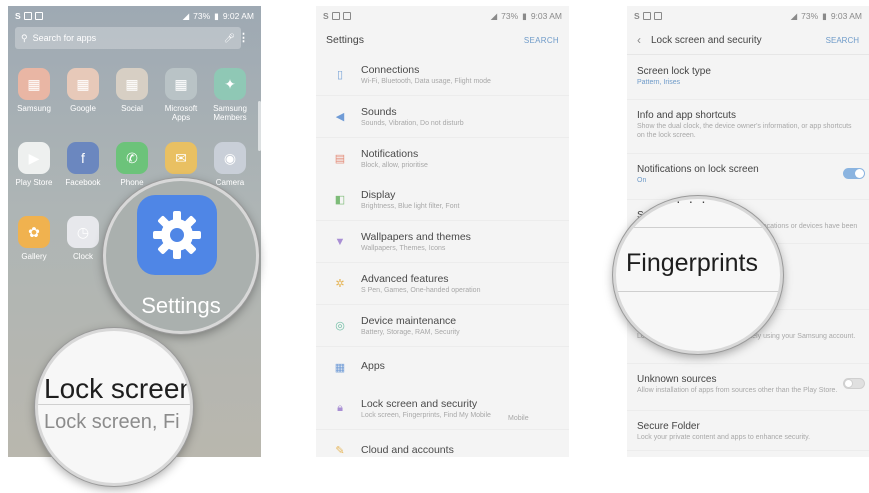  Describe the element at coordinates (410, 207) in the screenshot. I see `settings-item-subtitle: Brightness, Blue light filter, Font` at that location.